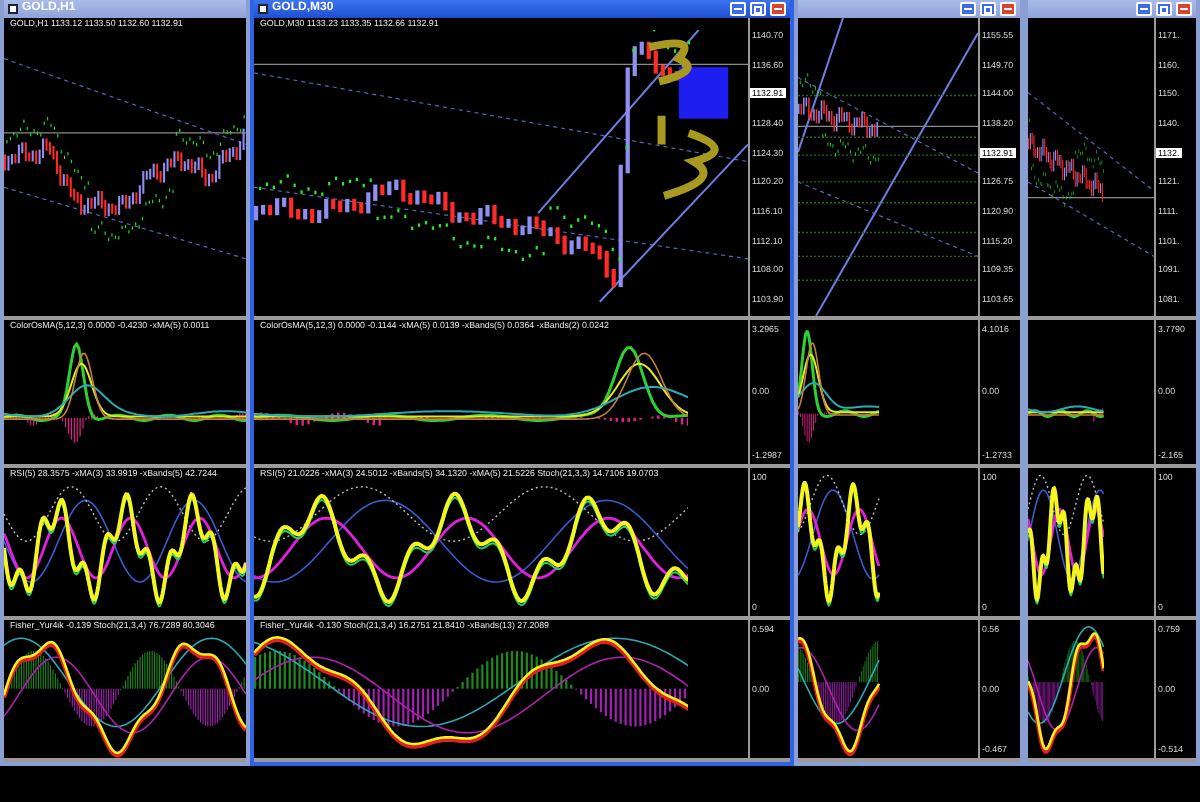 The image size is (1200, 802). Describe the element at coordinates (1091, 198) in the screenshot. I see `price-line` at that location.